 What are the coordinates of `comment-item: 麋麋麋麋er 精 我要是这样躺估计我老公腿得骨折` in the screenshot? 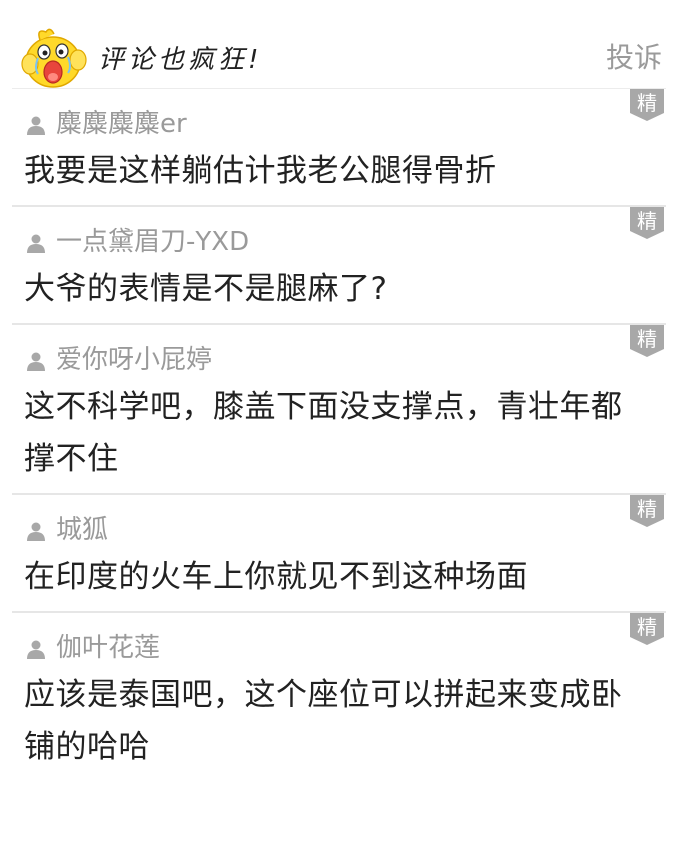 It's located at (339, 148).